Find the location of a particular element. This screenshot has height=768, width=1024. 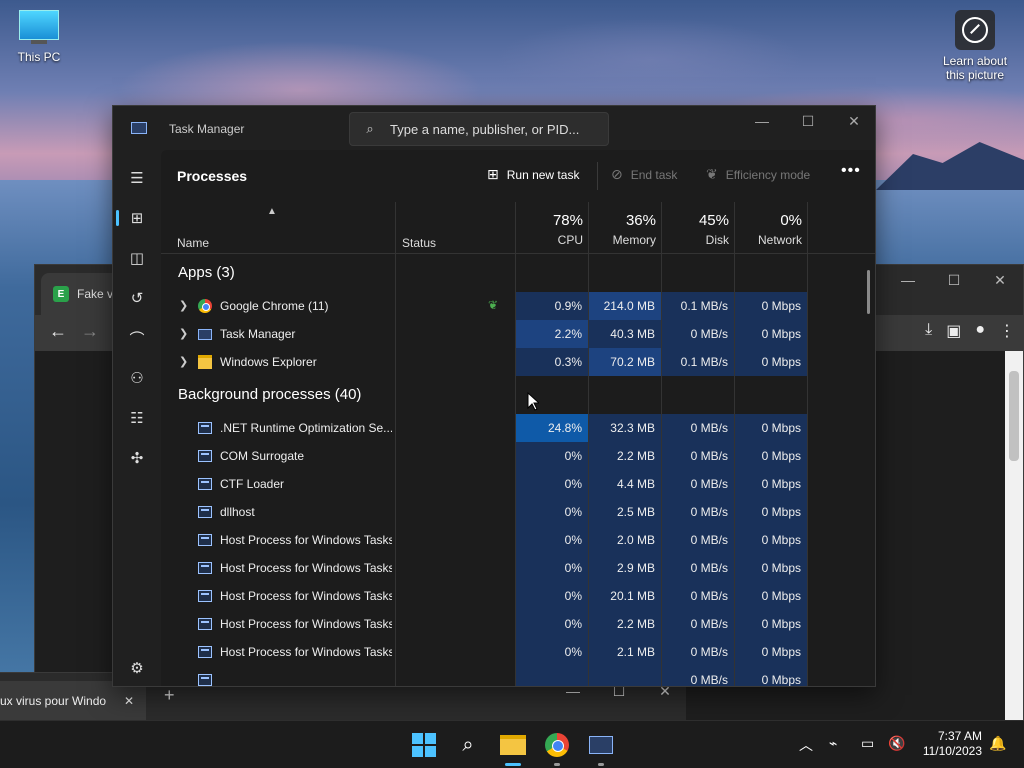

browser-tab: ux virus pour Windo ✕ is located at coordinates (73, 701).